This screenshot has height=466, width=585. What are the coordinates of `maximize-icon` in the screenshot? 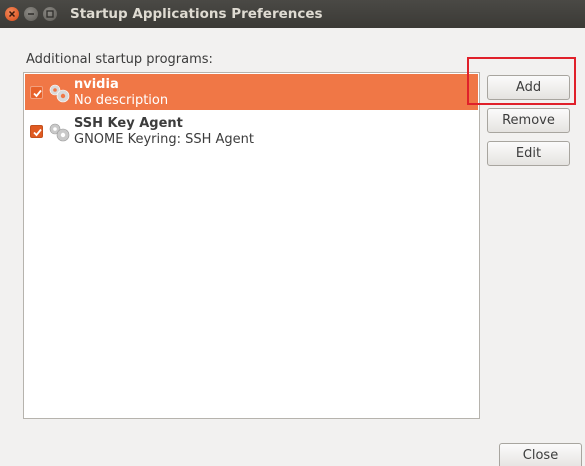 It's located at (50, 14).